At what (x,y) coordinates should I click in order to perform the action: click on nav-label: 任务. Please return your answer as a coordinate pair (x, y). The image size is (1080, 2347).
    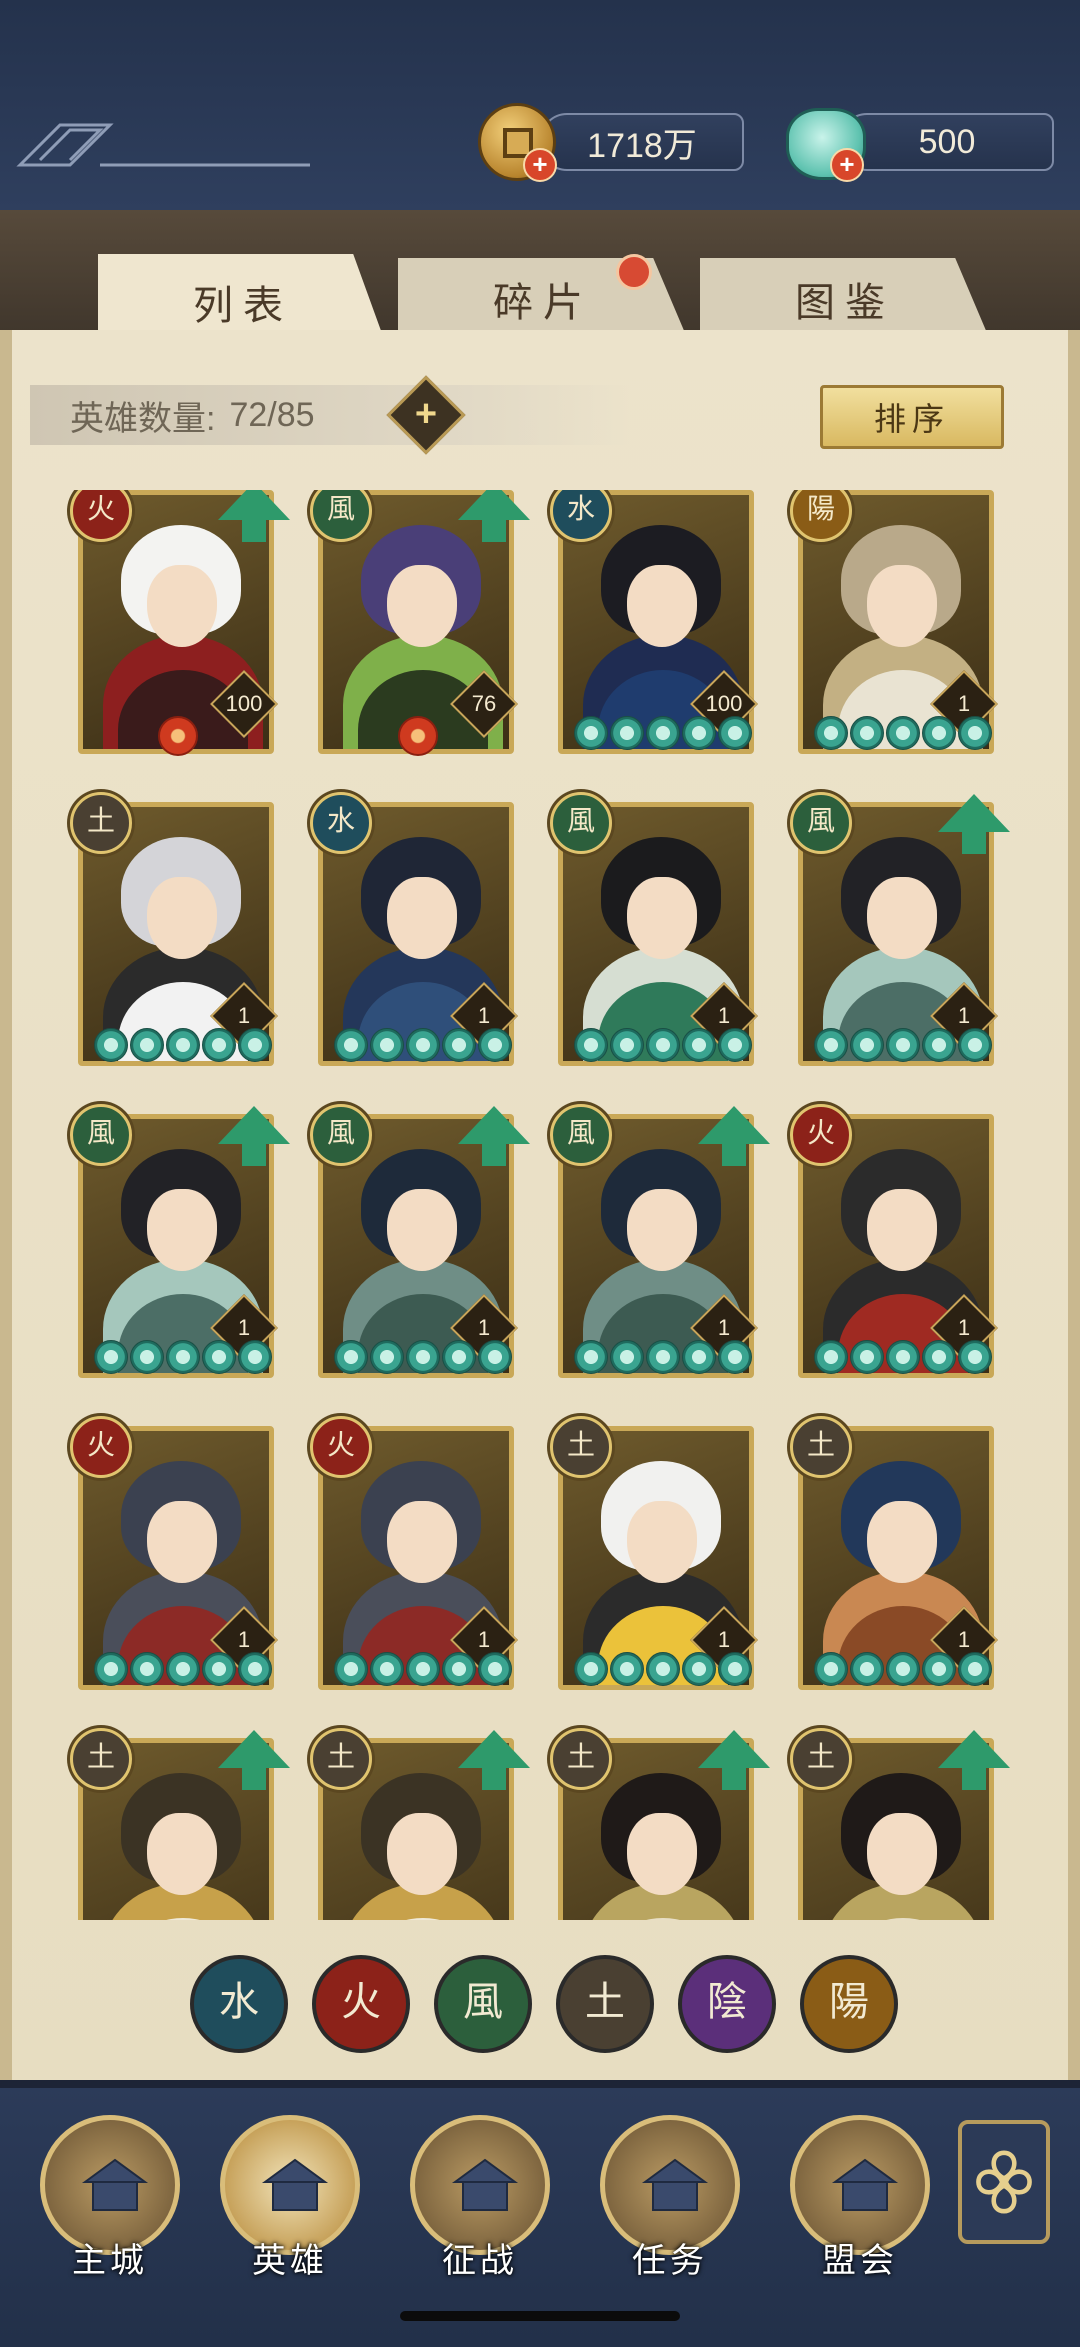
    Looking at the image, I should click on (670, 2261).